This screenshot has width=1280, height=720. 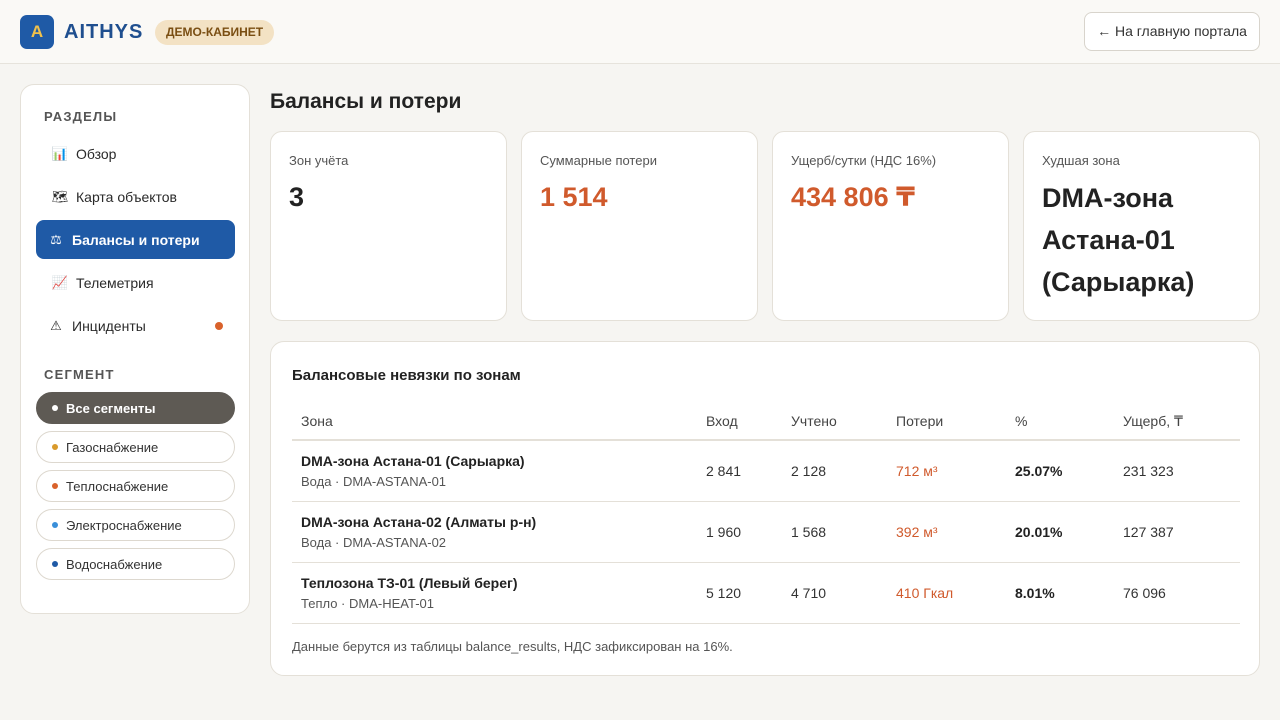 I want to click on sidebar-item-label: Балансы и потери, so click(x=136, y=239).